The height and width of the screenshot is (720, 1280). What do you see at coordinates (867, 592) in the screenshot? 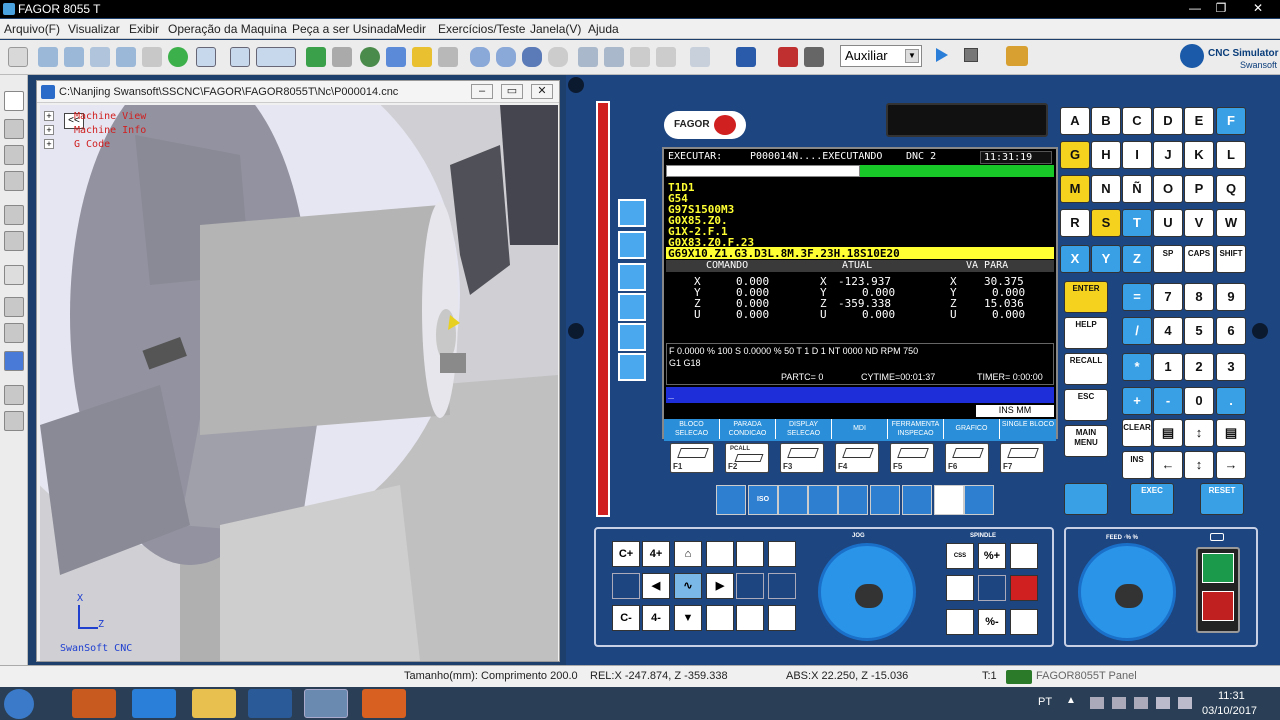
I see `jog-knob` at bounding box center [867, 592].